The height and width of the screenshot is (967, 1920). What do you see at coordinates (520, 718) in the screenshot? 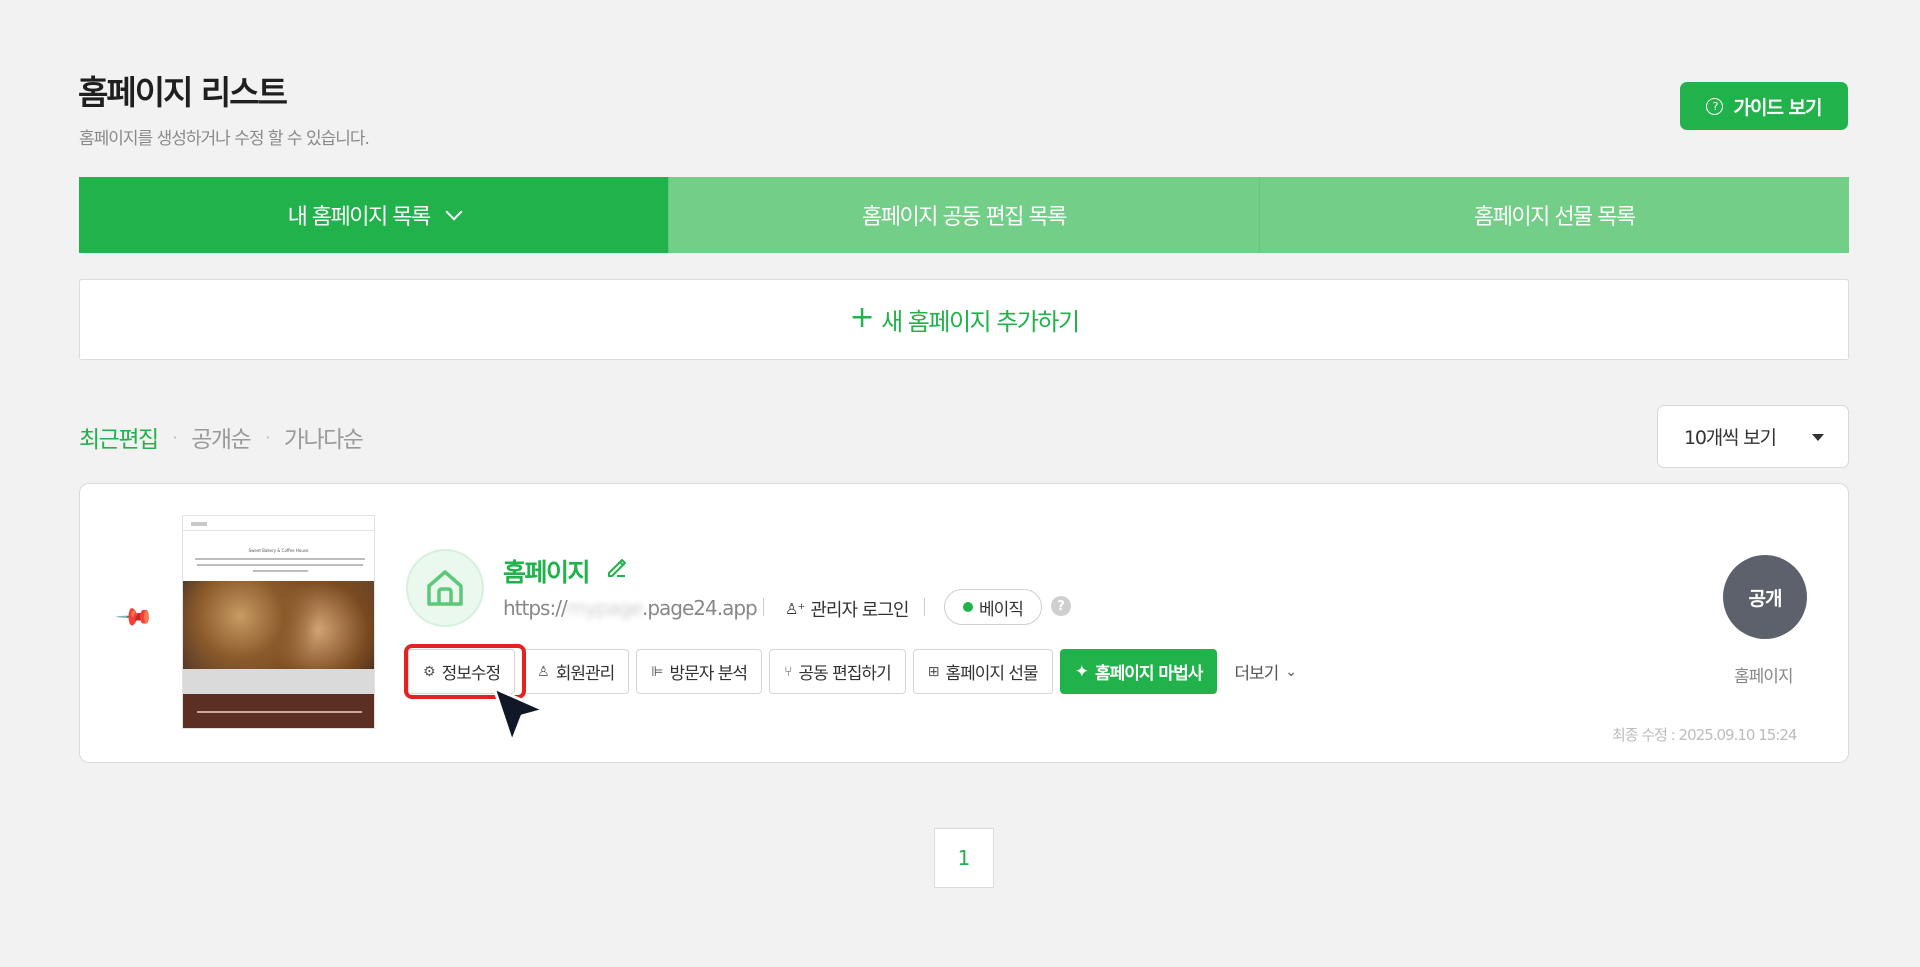
I see `mouse-cursor-icon` at bounding box center [520, 718].